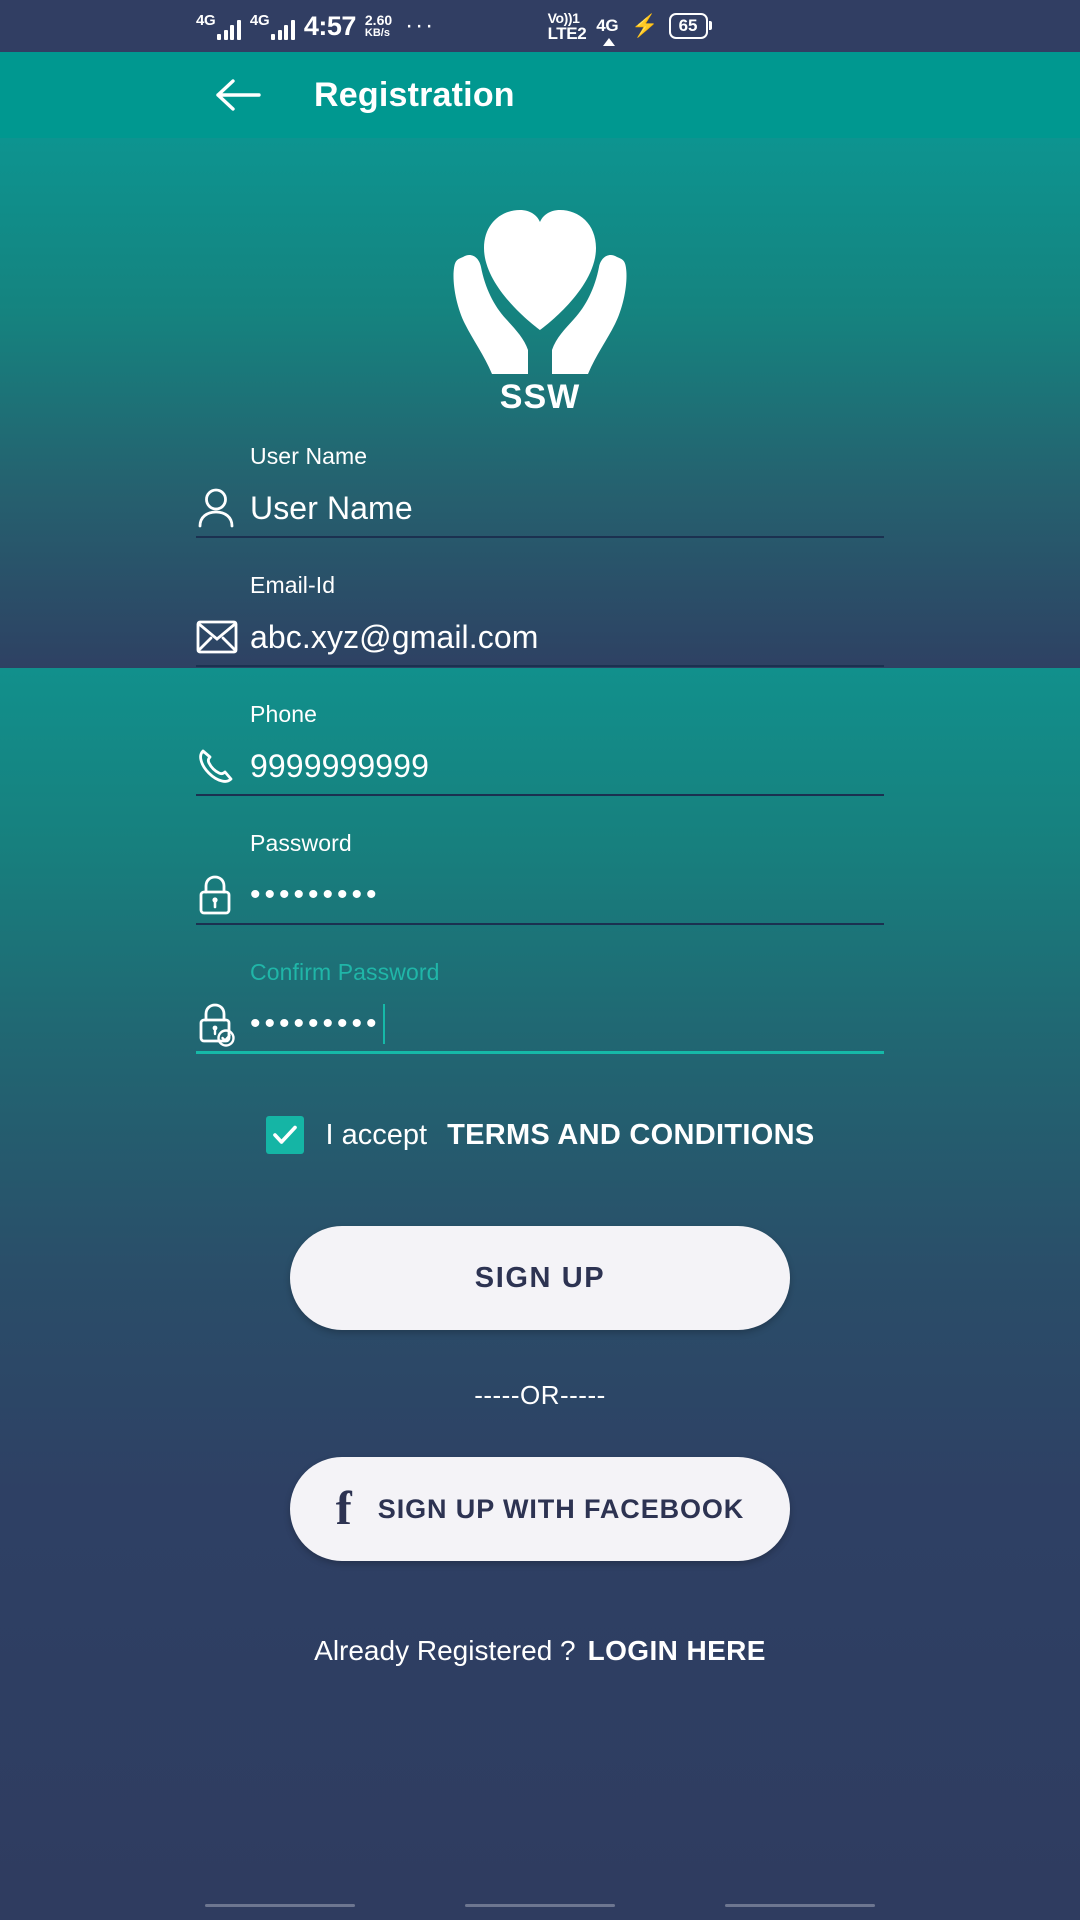 The image size is (1080, 1920). I want to click on checkmark-icon, so click(284, 1134).